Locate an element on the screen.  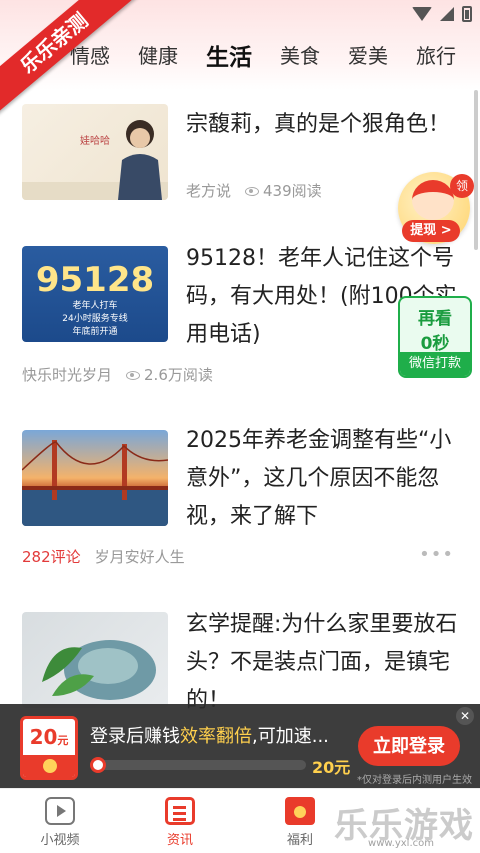
article-thumbnail: 95128 老年人打车 24小时服务专线 年底前开通 is located at coordinates (95, 294).